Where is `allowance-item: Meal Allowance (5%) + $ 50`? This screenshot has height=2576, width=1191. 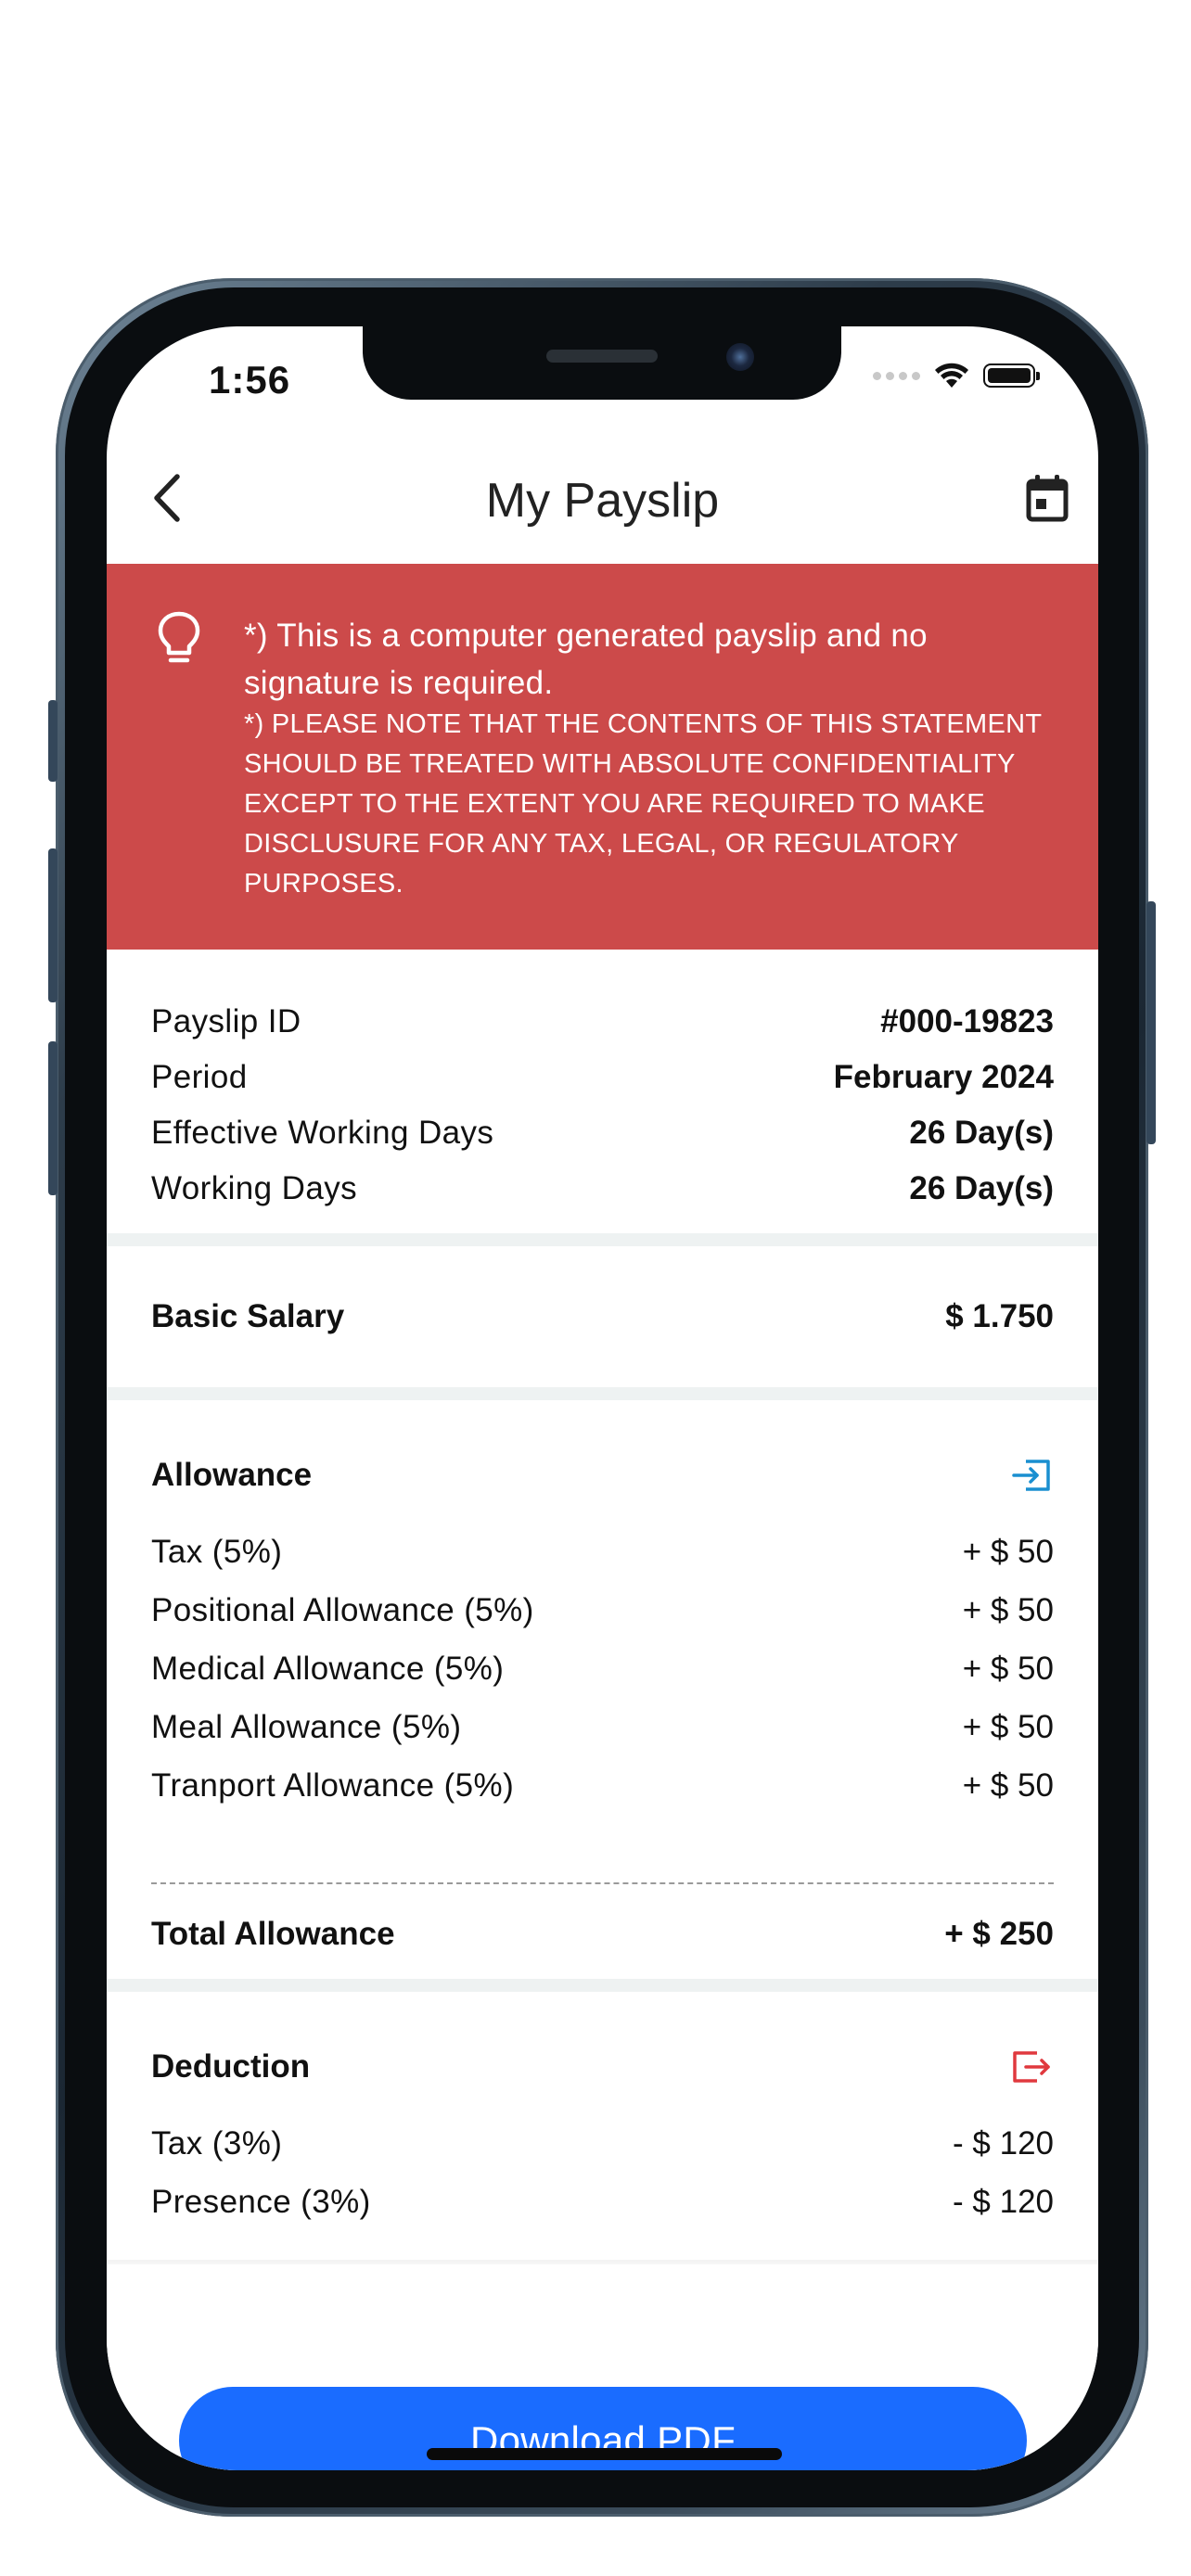
allowance-item: Meal Allowance (5%) + $ 50 is located at coordinates (602, 1727).